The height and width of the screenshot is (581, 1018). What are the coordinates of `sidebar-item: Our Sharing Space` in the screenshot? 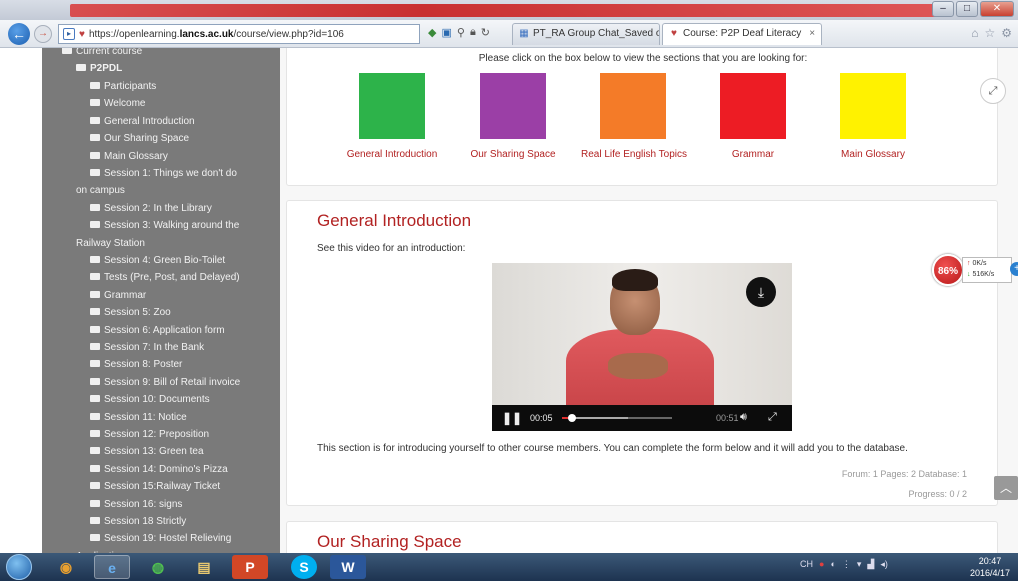 It's located at (161, 139).